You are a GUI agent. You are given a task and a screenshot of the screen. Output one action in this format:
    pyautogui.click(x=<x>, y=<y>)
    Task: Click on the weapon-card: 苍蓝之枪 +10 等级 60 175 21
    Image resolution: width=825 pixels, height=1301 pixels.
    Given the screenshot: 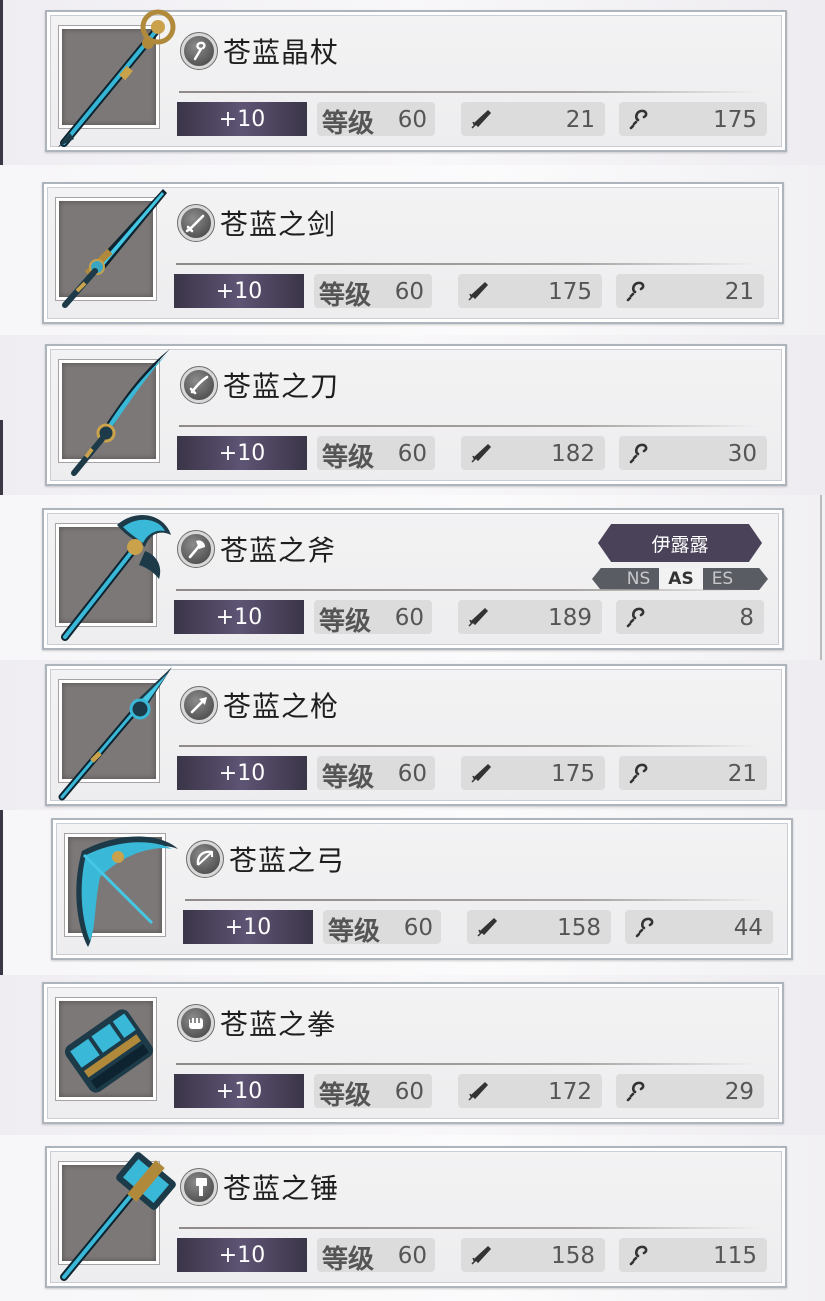 What is the action you would take?
    pyautogui.click(x=416, y=735)
    